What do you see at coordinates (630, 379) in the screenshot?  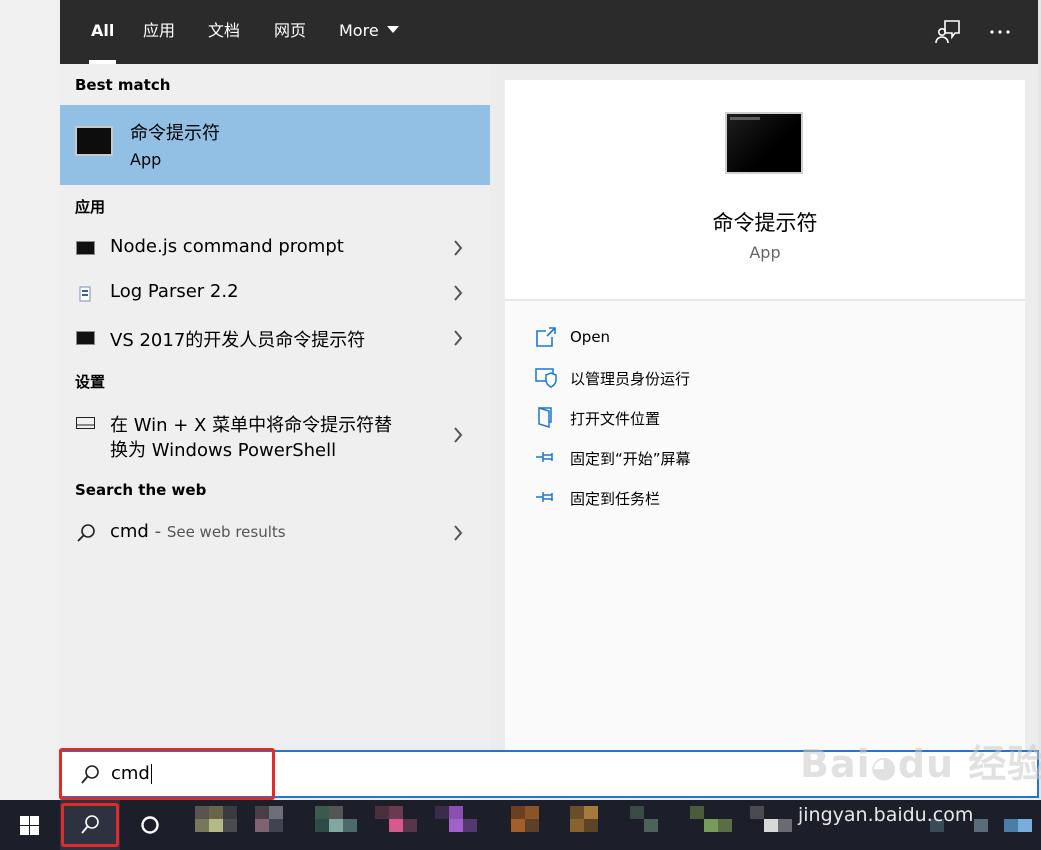 I see `action-label: 以管理员身份运行` at bounding box center [630, 379].